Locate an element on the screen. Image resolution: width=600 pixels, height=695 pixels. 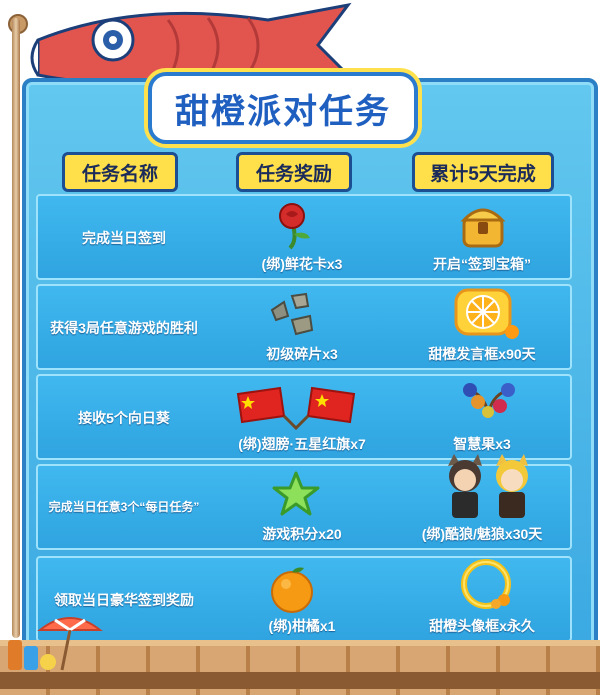
beach-umbrella-icon is located at coordinates (55, 644).